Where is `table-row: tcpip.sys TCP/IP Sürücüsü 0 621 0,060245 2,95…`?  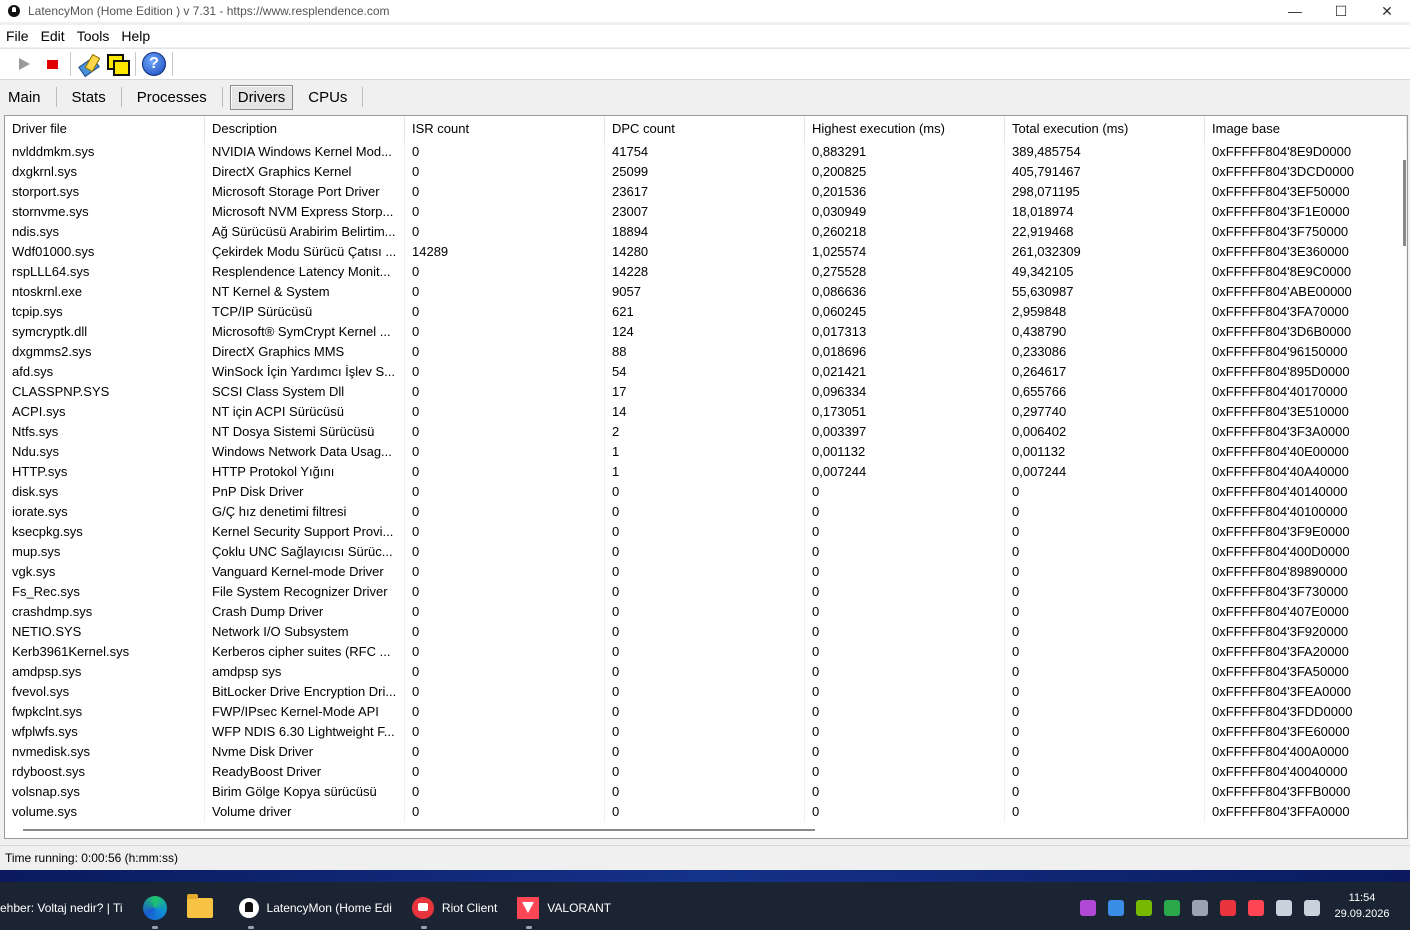
table-row: tcpip.sys TCP/IP Sürücüsü 0 621 0,060245 2,95… is located at coordinates (706, 312).